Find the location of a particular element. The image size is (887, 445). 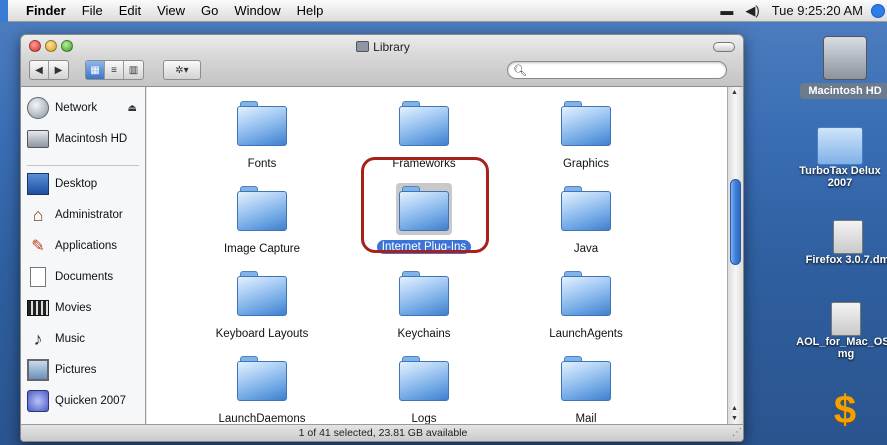

folder-name: Graphics is located at coordinates (586, 164).